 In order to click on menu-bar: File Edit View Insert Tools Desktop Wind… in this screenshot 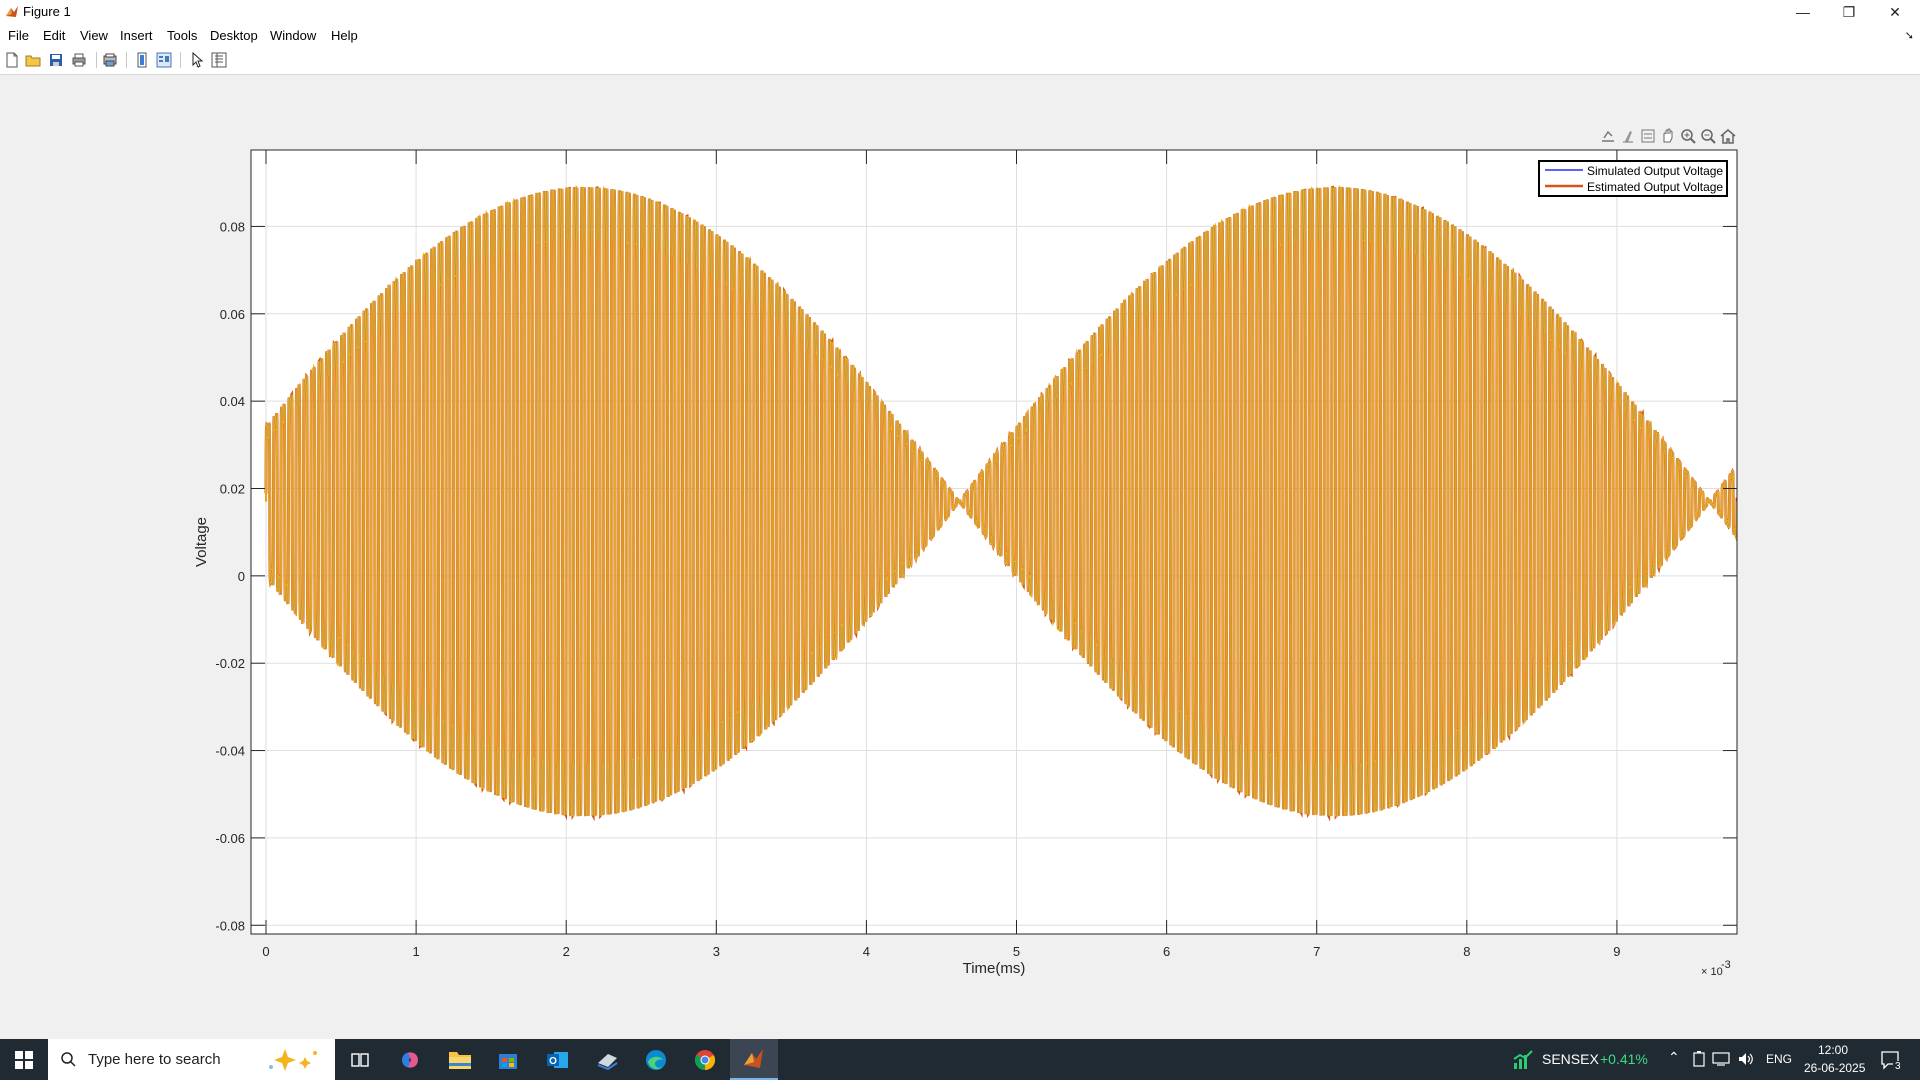, I will do `click(960, 35)`.